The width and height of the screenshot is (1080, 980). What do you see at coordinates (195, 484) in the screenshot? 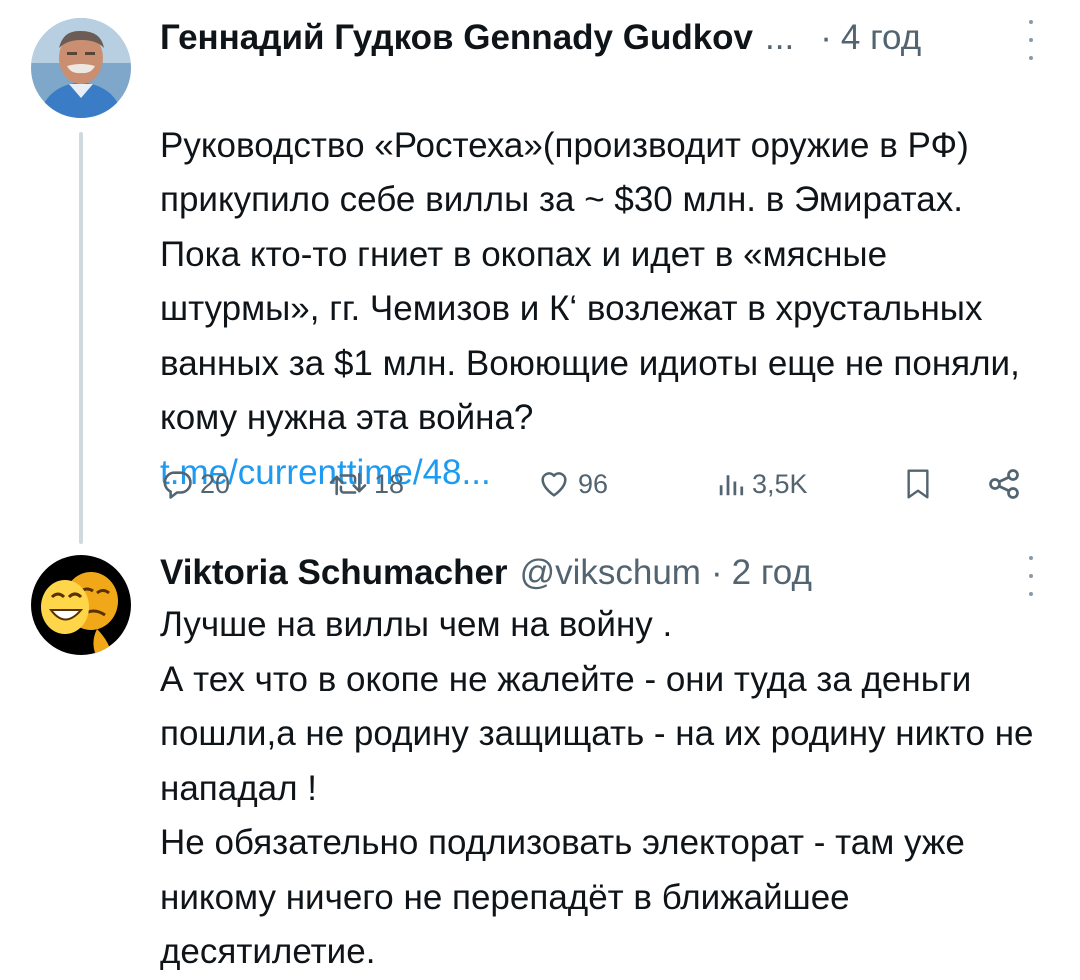
I see `reply-button: 20` at bounding box center [195, 484].